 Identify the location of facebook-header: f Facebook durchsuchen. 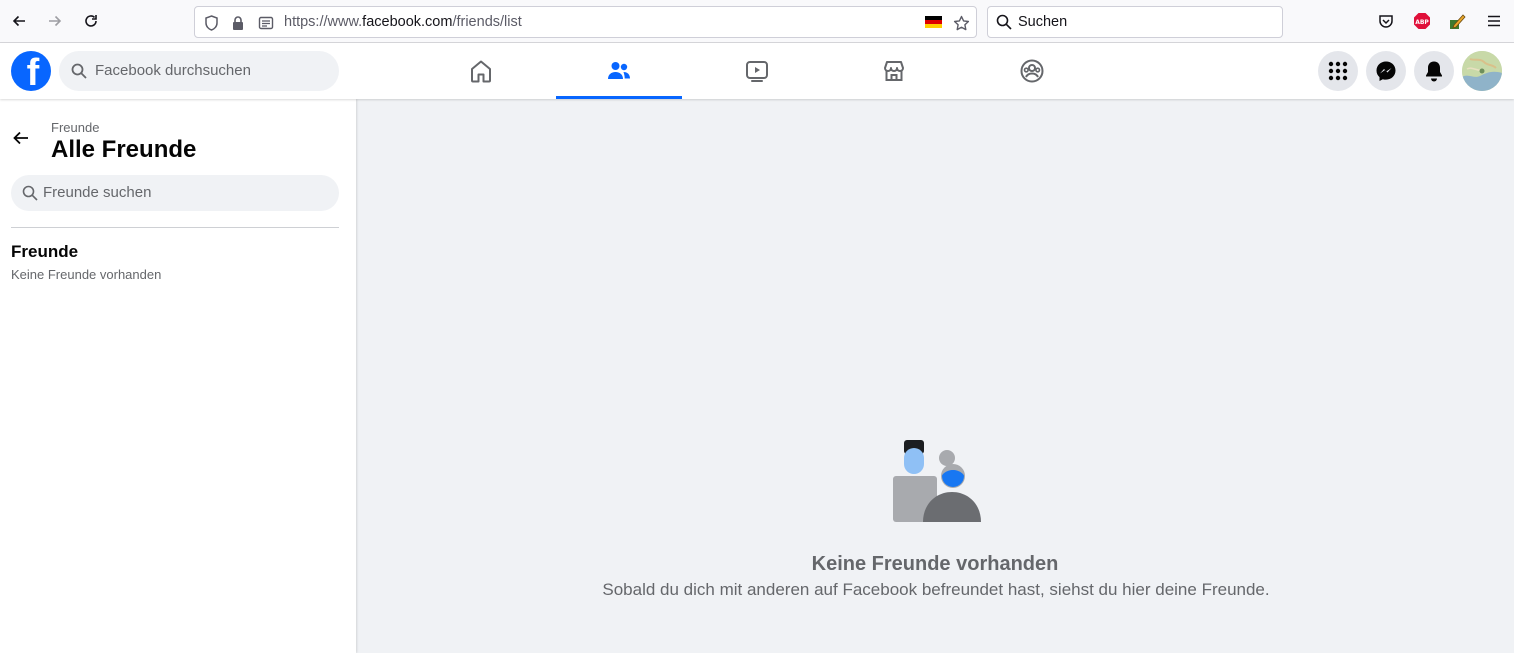
(757, 71).